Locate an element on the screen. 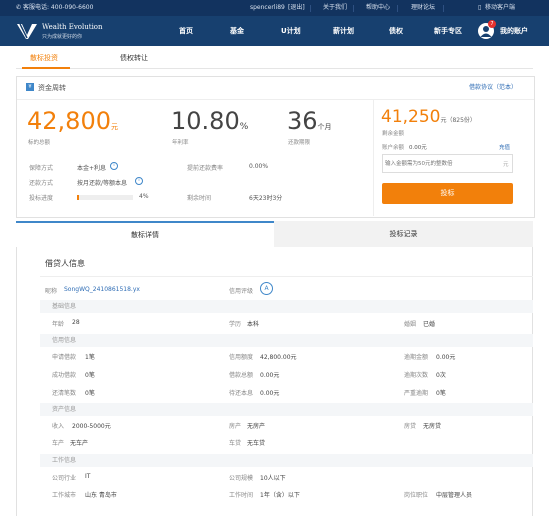 This screenshot has width=549, height=516. success-loans-label: 成功借款 is located at coordinates (64, 375).